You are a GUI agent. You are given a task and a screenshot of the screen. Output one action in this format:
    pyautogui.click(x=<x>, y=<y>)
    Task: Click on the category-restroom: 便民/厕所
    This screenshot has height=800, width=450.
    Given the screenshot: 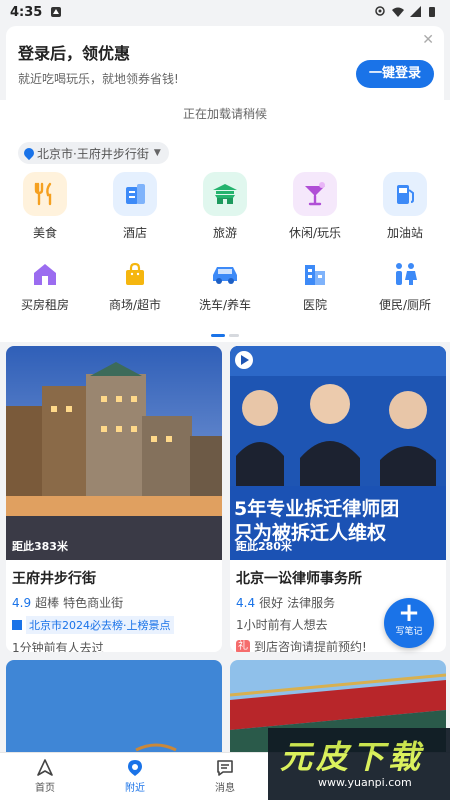 What is the action you would take?
    pyautogui.click(x=405, y=284)
    